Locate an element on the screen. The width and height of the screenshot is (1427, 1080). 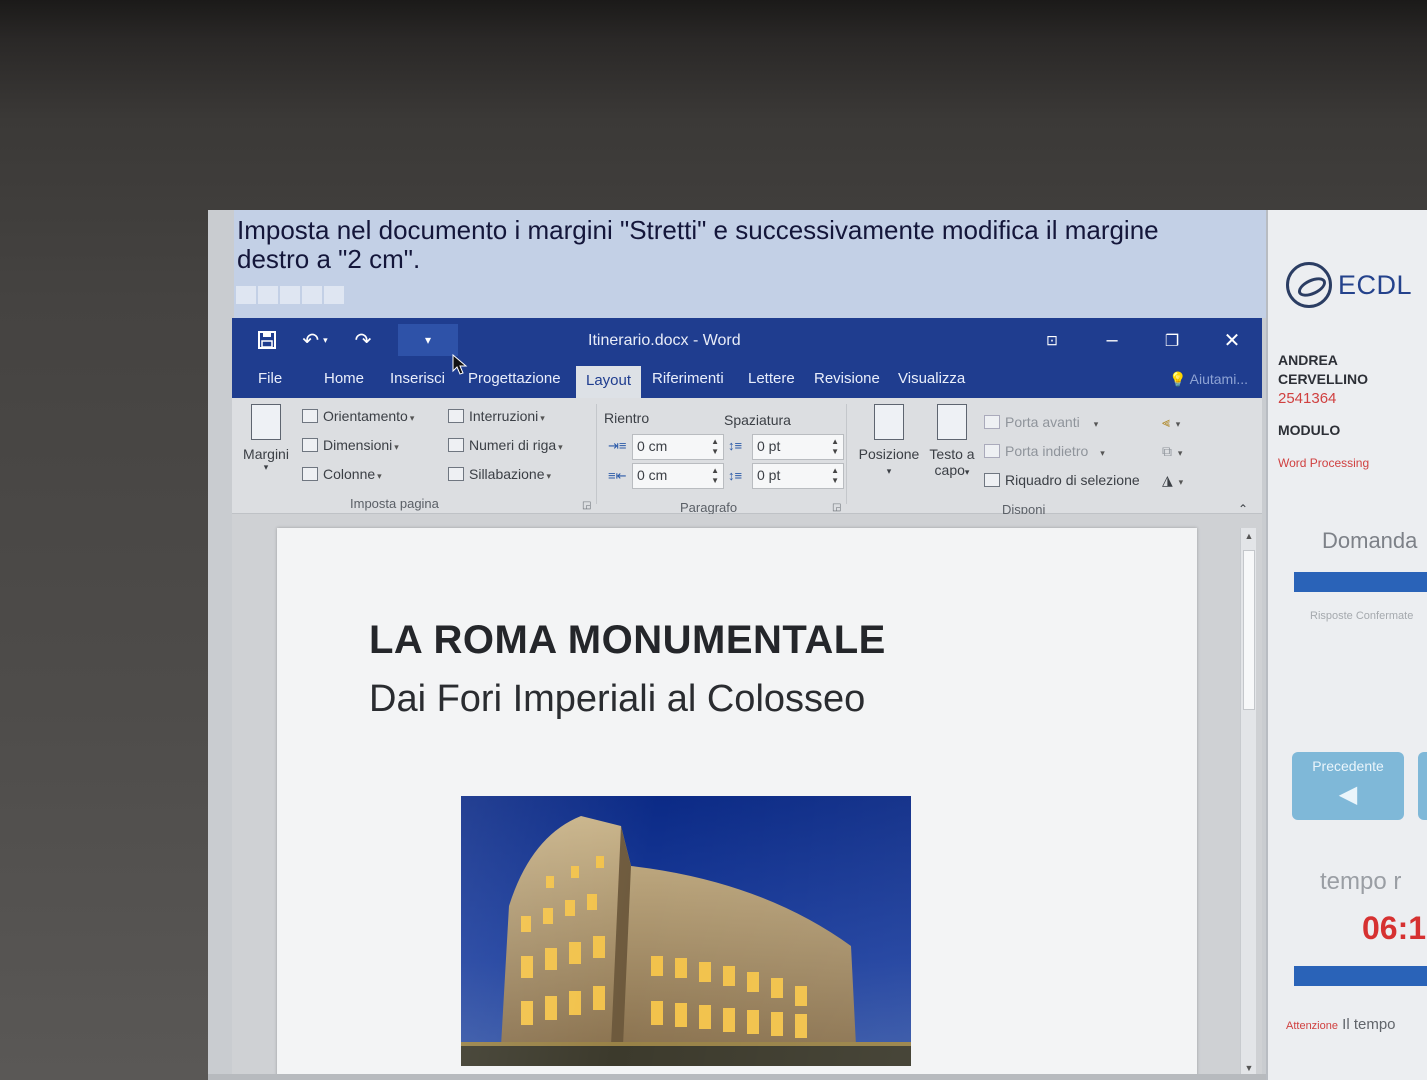
time-progress-bar is located at coordinates (1360, 976).